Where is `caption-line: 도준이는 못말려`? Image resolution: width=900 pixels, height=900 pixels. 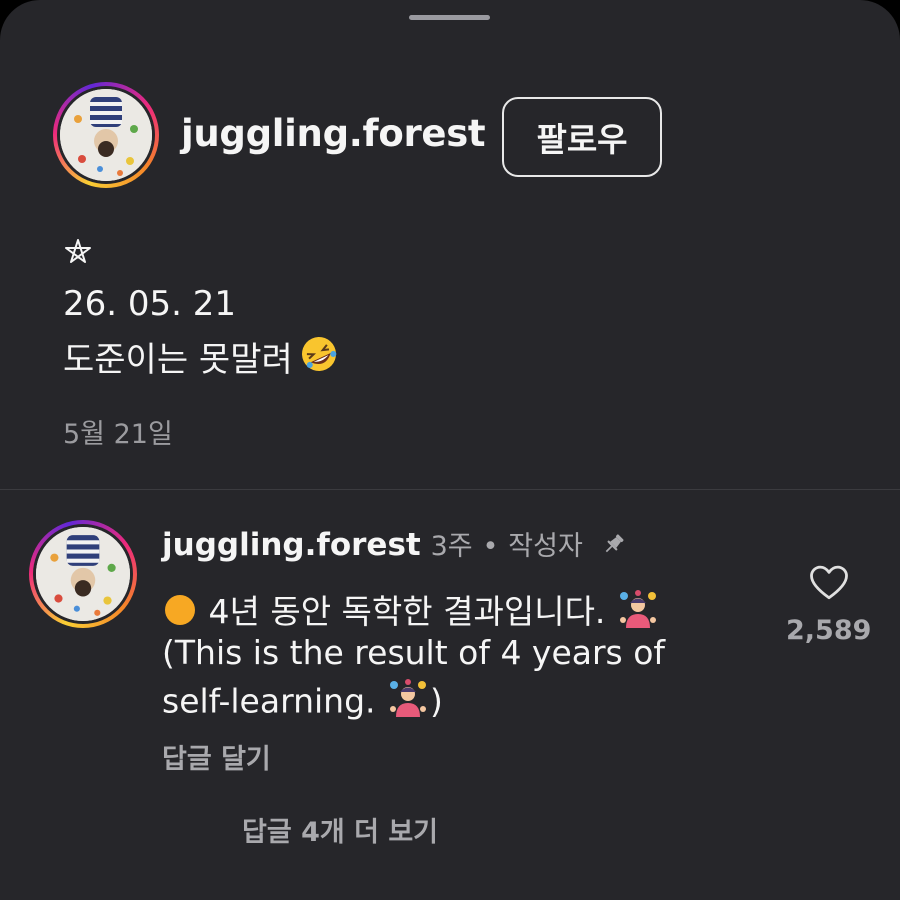
caption-line: 도준이는 못말려 is located at coordinates (201, 357).